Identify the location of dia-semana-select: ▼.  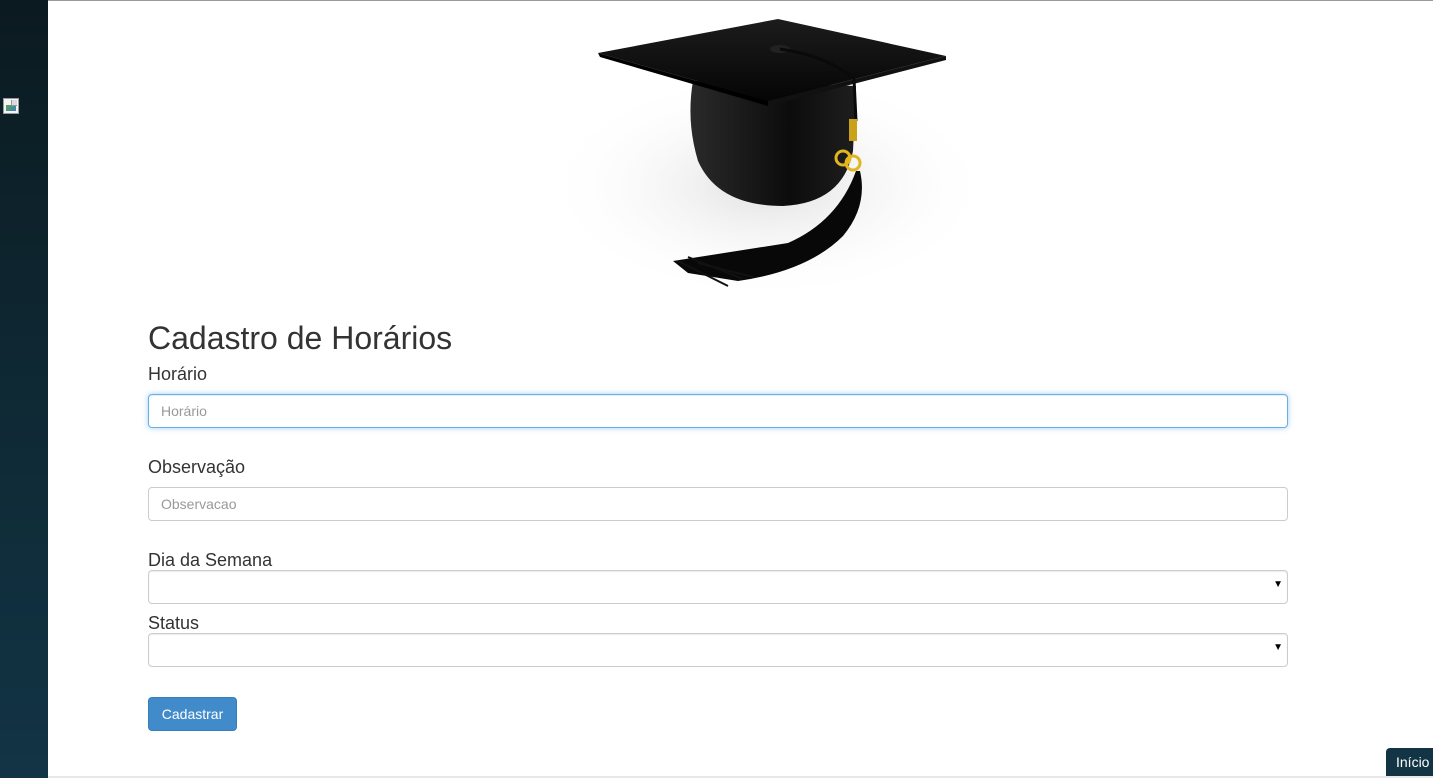
(718, 587).